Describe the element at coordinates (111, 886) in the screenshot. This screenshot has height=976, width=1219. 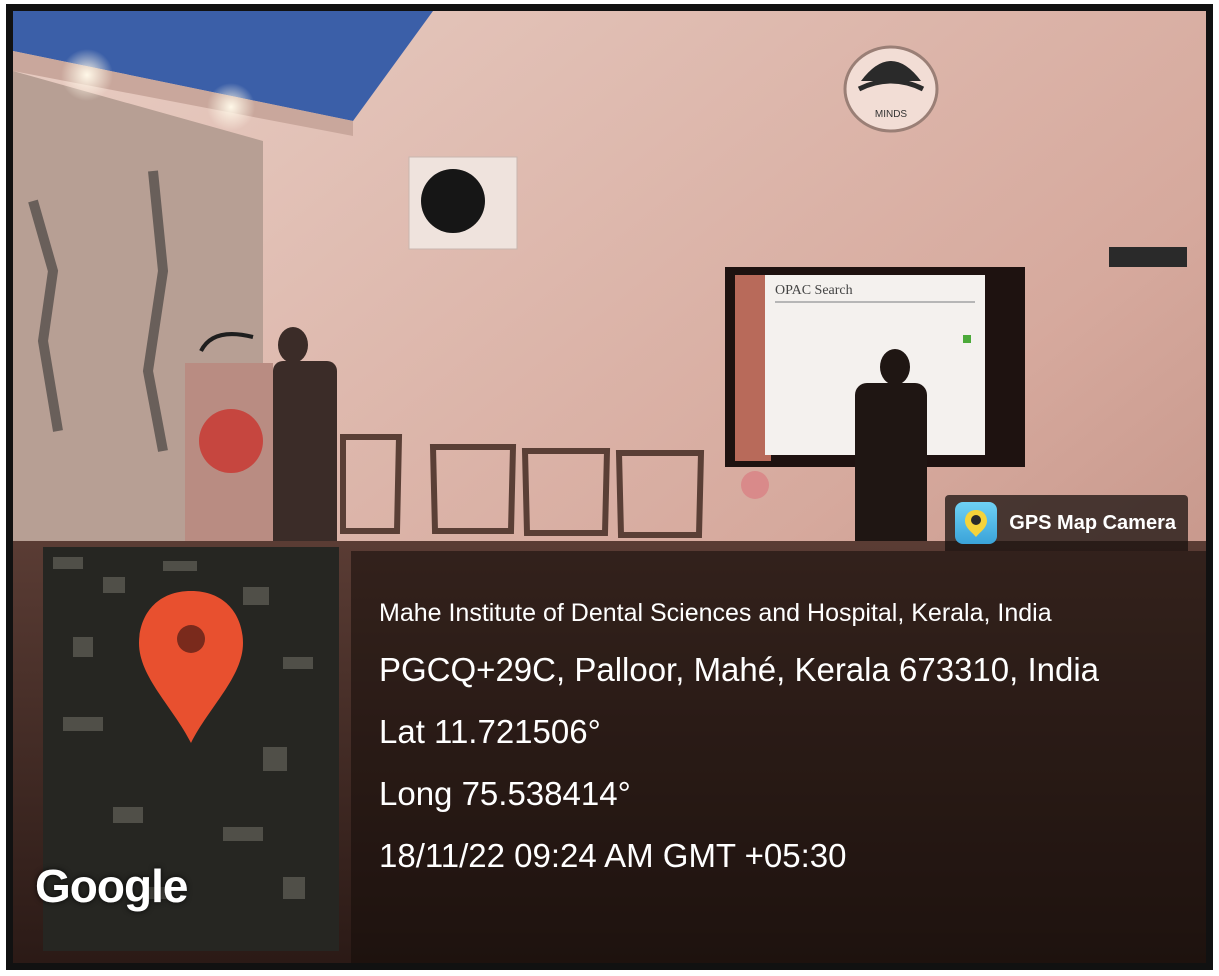
I see `google-map-label: Google` at that location.